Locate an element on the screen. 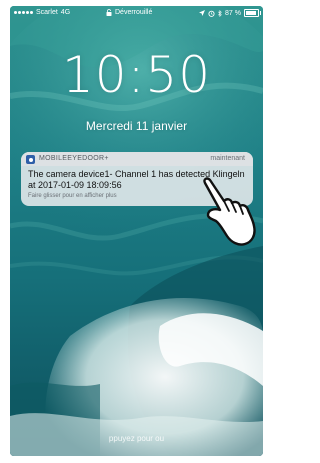  status-right: 87 % is located at coordinates (230, 13).